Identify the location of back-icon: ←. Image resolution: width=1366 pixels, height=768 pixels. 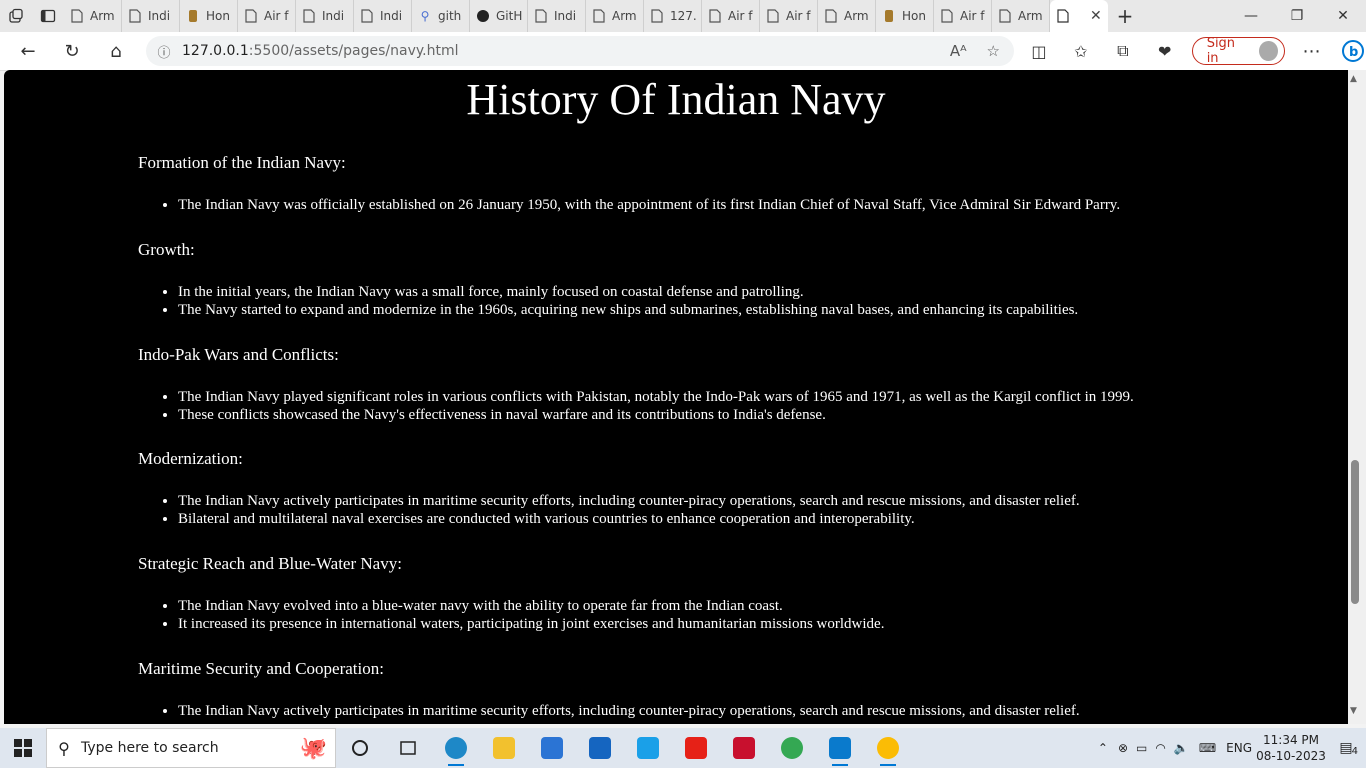
(28, 51).